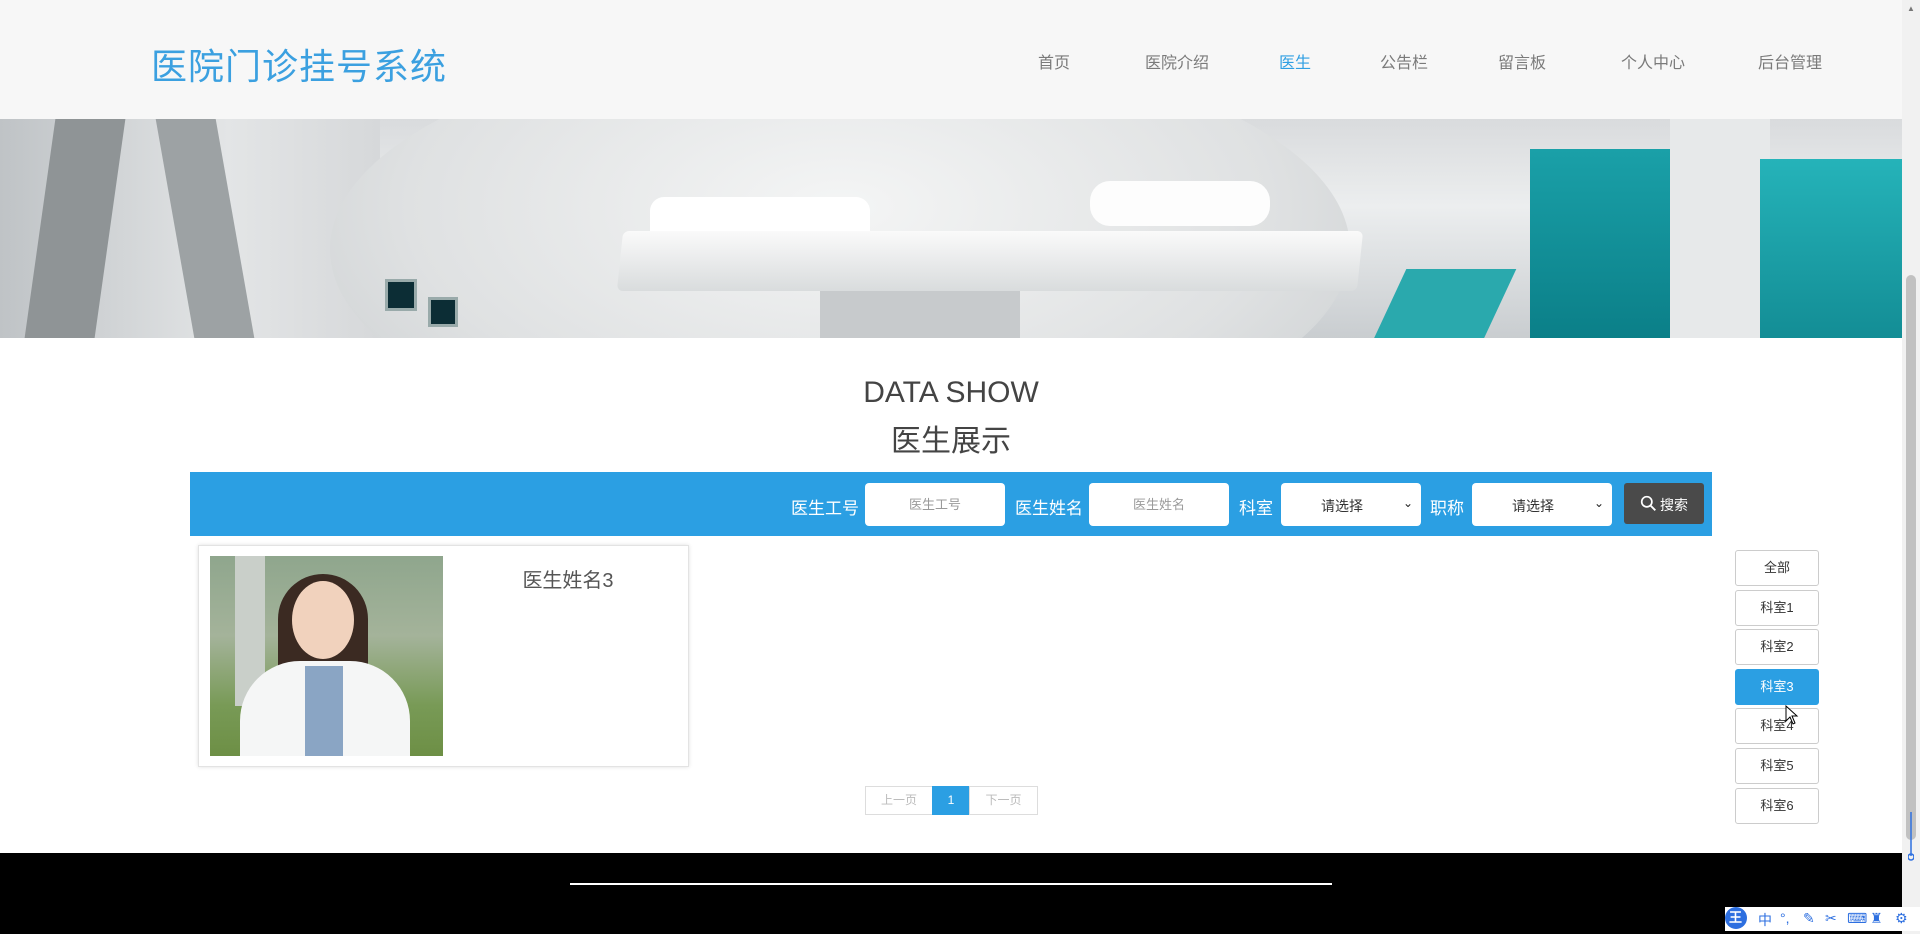  Describe the element at coordinates (1777, 766) in the screenshot. I see `dept-filter-5: 科室5` at that location.